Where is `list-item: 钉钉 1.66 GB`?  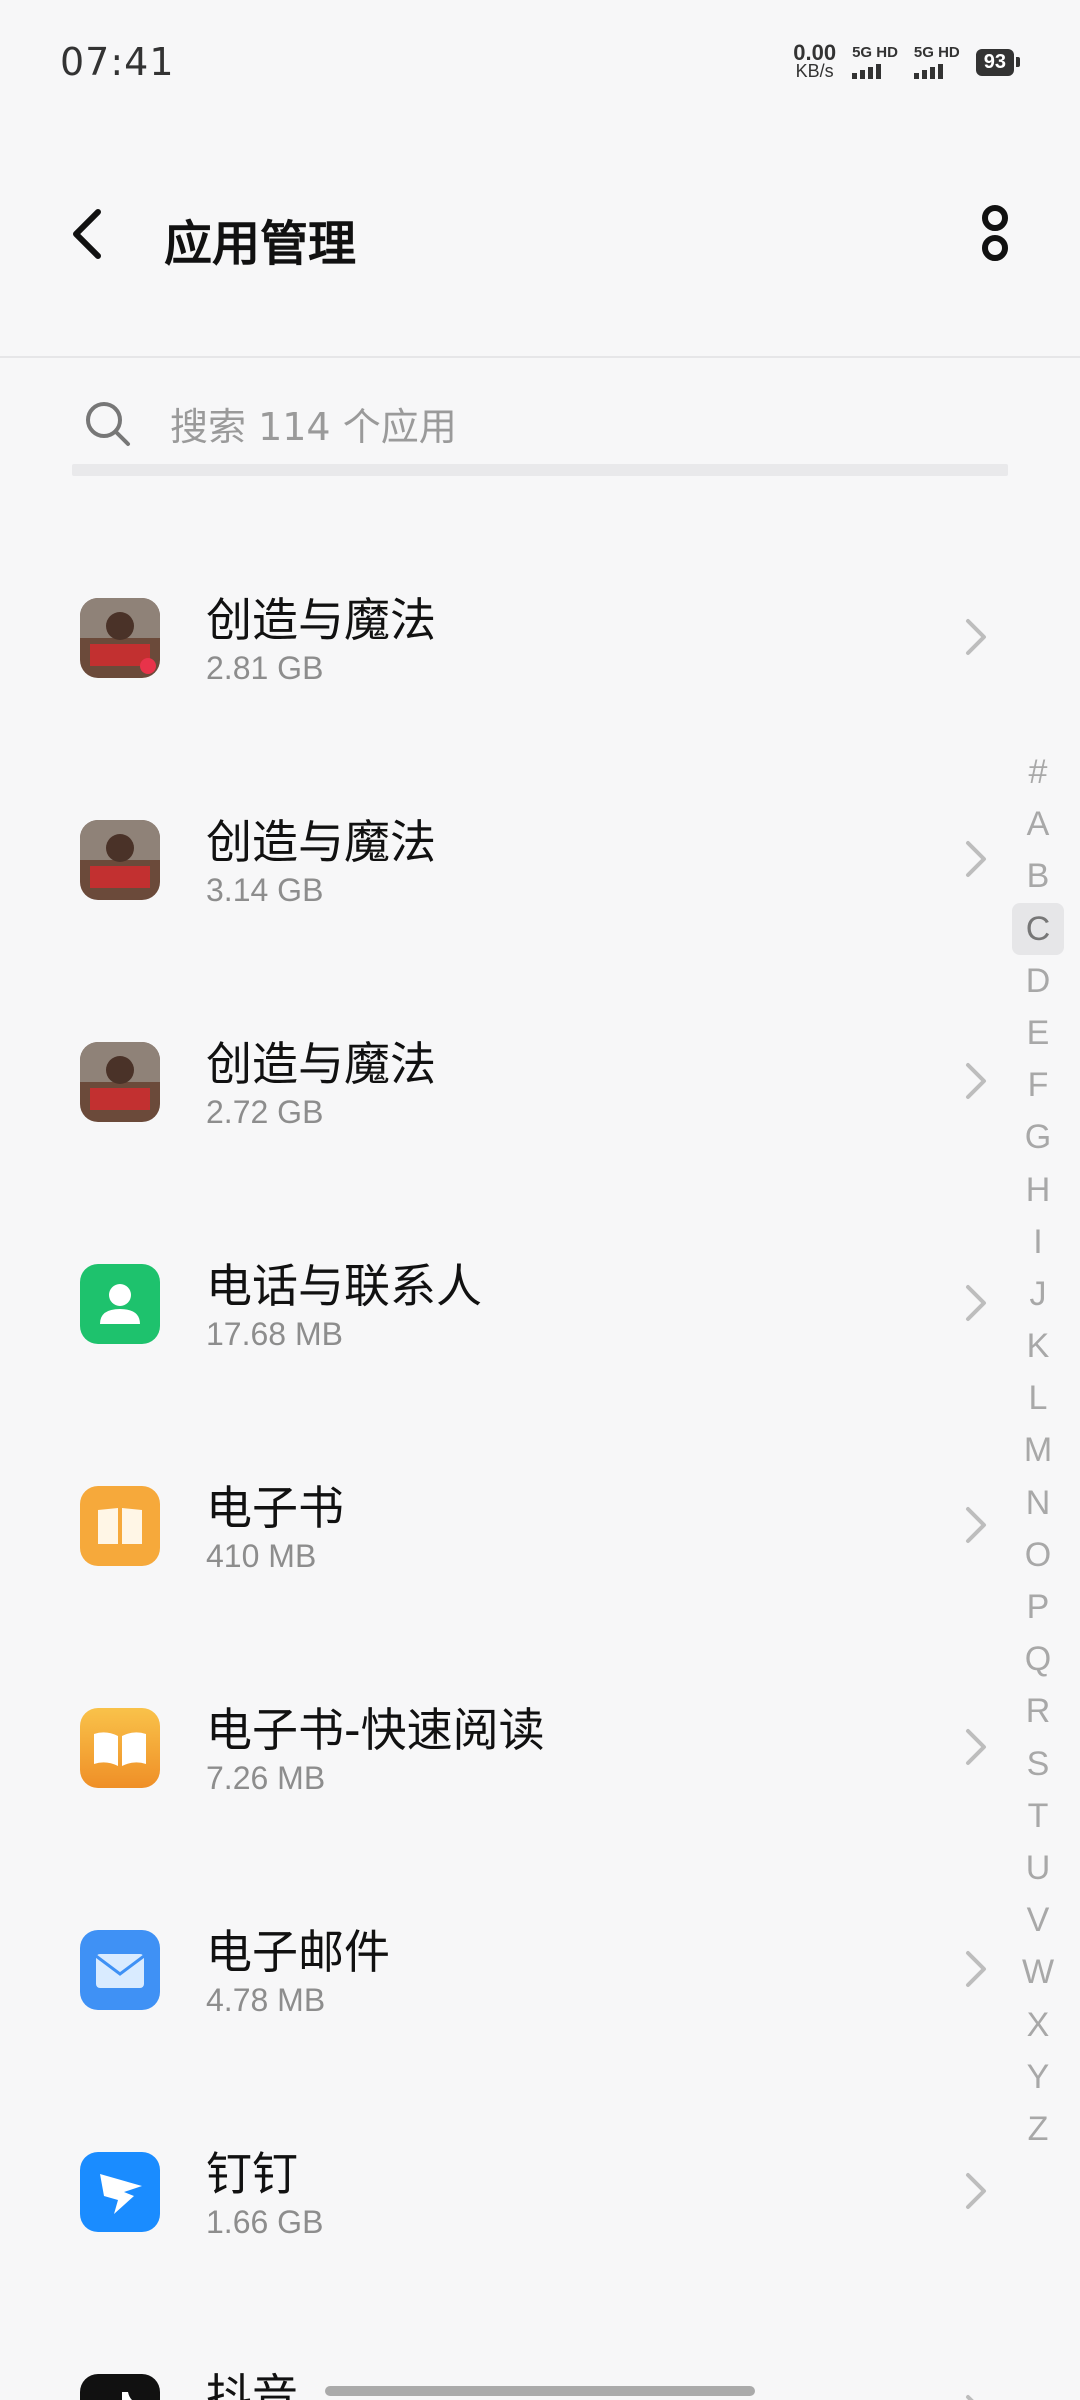
list-item: 钉钉 1.66 GB is located at coordinates (500, 2185).